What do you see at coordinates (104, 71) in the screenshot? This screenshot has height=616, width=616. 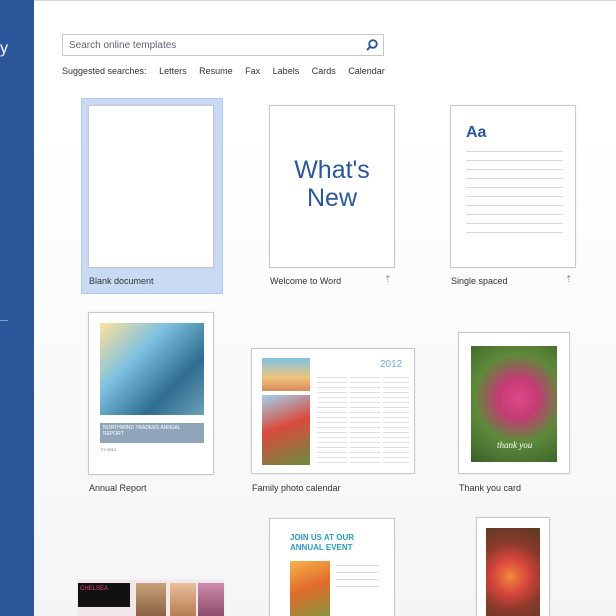 I see `suggested-searches-label: Suggested searches:` at bounding box center [104, 71].